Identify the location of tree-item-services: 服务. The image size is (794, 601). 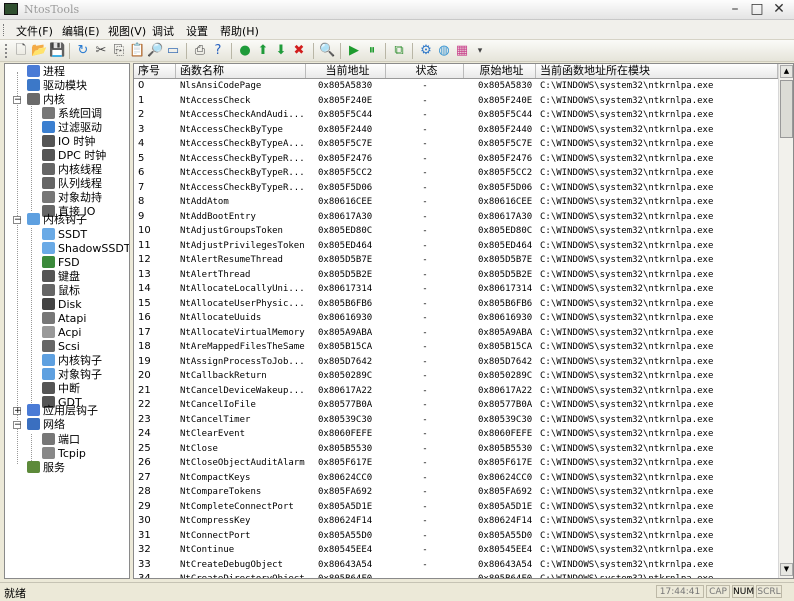
(46, 468).